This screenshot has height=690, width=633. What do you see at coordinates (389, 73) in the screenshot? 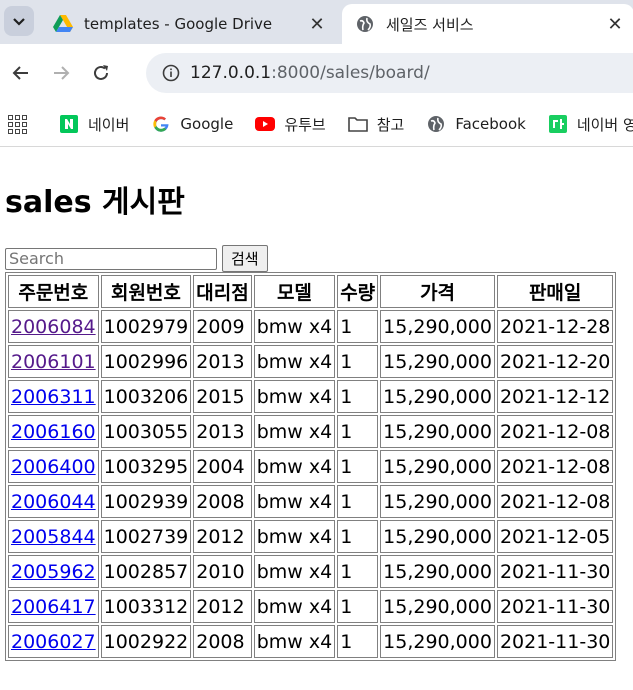
I see `address-bar: 127.0.0.1:8000/sales/board/` at bounding box center [389, 73].